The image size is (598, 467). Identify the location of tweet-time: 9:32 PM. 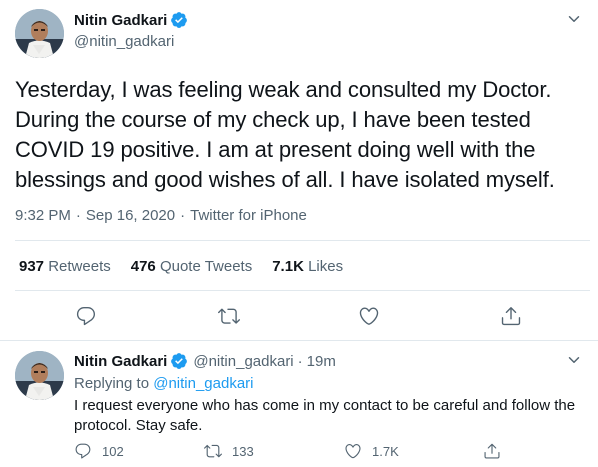
(43, 215).